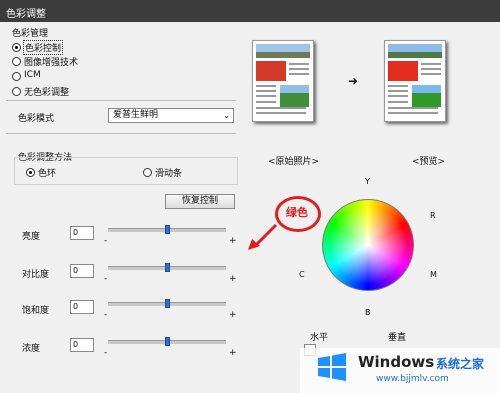 The width and height of the screenshot is (500, 393). I want to click on slider-label: 饱和度, so click(36, 311).